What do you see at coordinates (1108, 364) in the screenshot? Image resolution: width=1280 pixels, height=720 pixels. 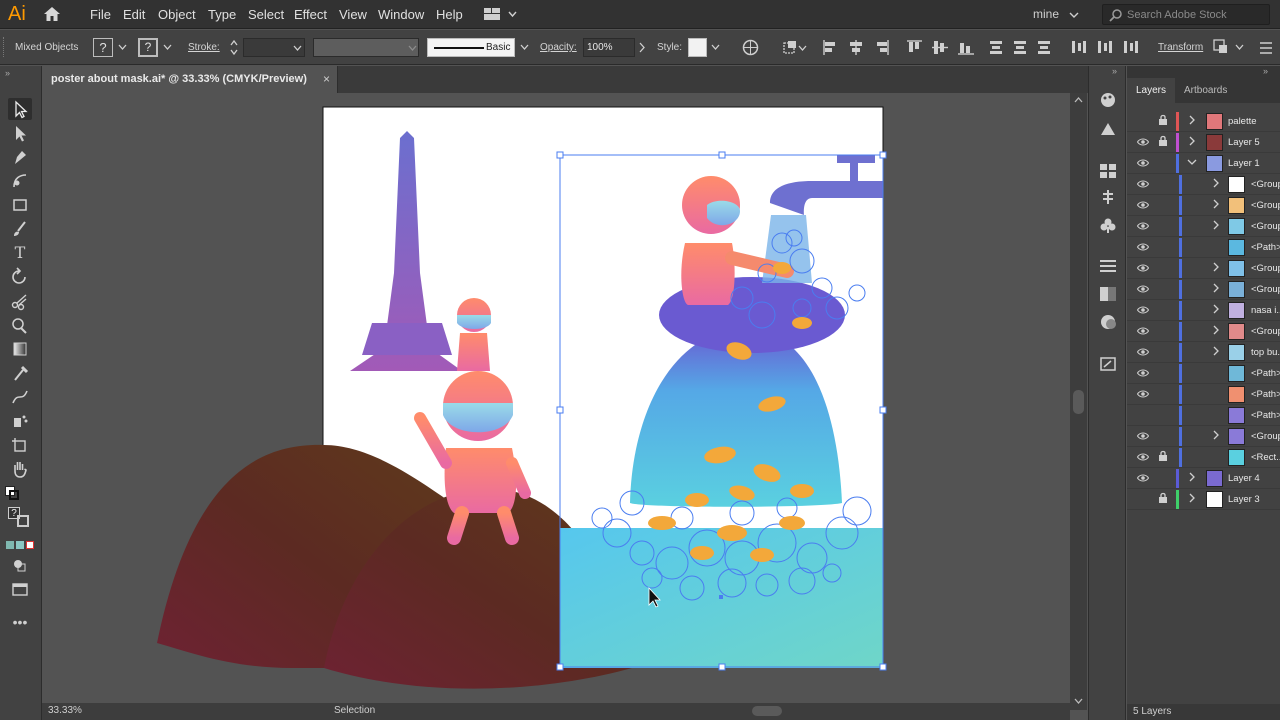 I see `export-icon` at bounding box center [1108, 364].